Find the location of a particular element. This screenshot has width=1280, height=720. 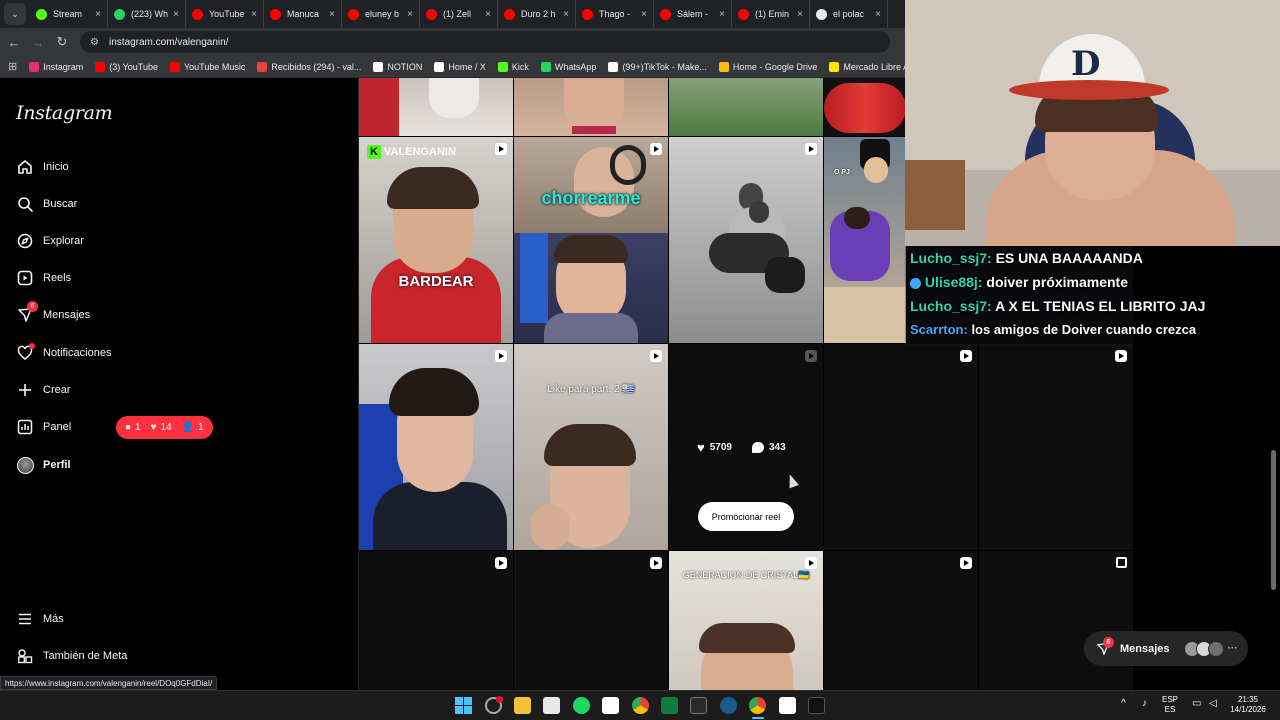

nav-reels: Reels is located at coordinates (43, 278).